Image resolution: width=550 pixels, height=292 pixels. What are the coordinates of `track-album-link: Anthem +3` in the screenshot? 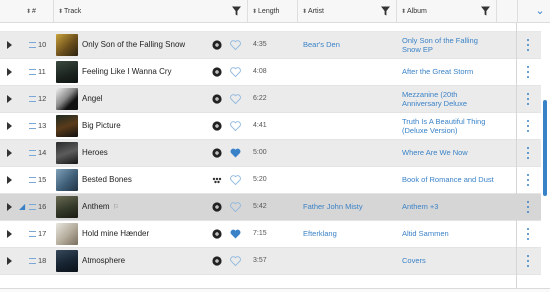 It's located at (450, 207).